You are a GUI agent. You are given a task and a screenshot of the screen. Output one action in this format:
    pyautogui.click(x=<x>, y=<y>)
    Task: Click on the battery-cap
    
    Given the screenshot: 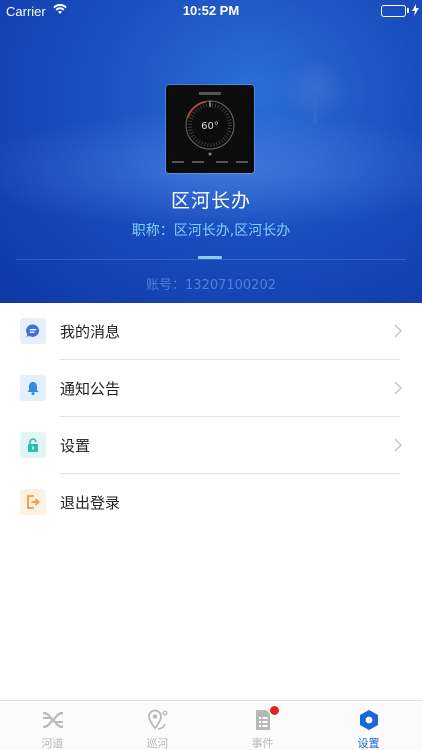 What is the action you would take?
    pyautogui.click(x=408, y=10)
    